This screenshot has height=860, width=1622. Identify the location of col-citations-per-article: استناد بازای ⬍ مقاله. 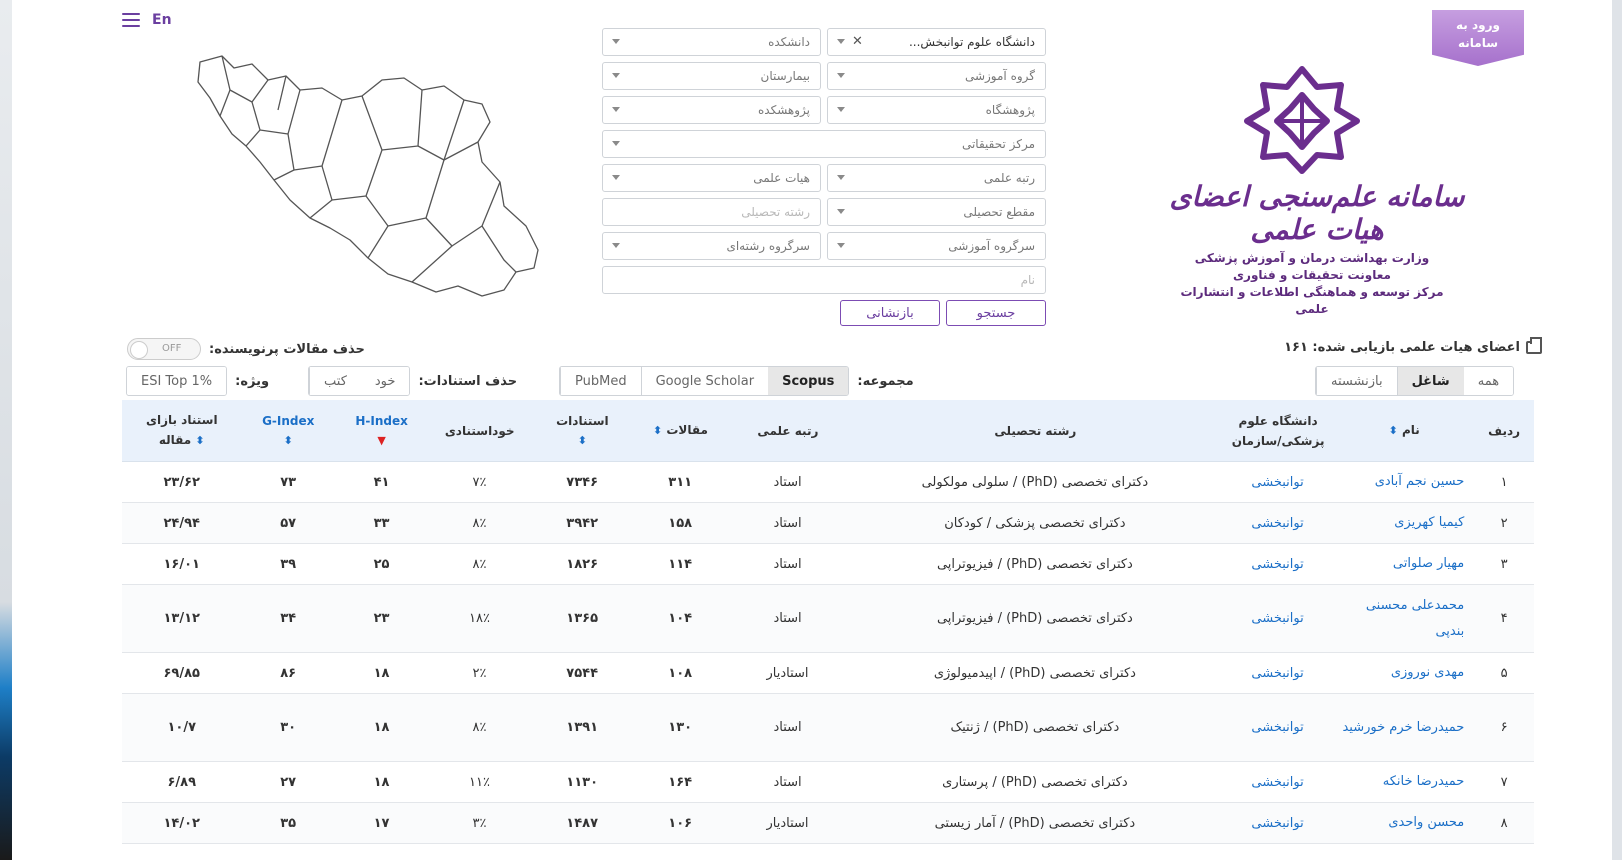
(182, 430).